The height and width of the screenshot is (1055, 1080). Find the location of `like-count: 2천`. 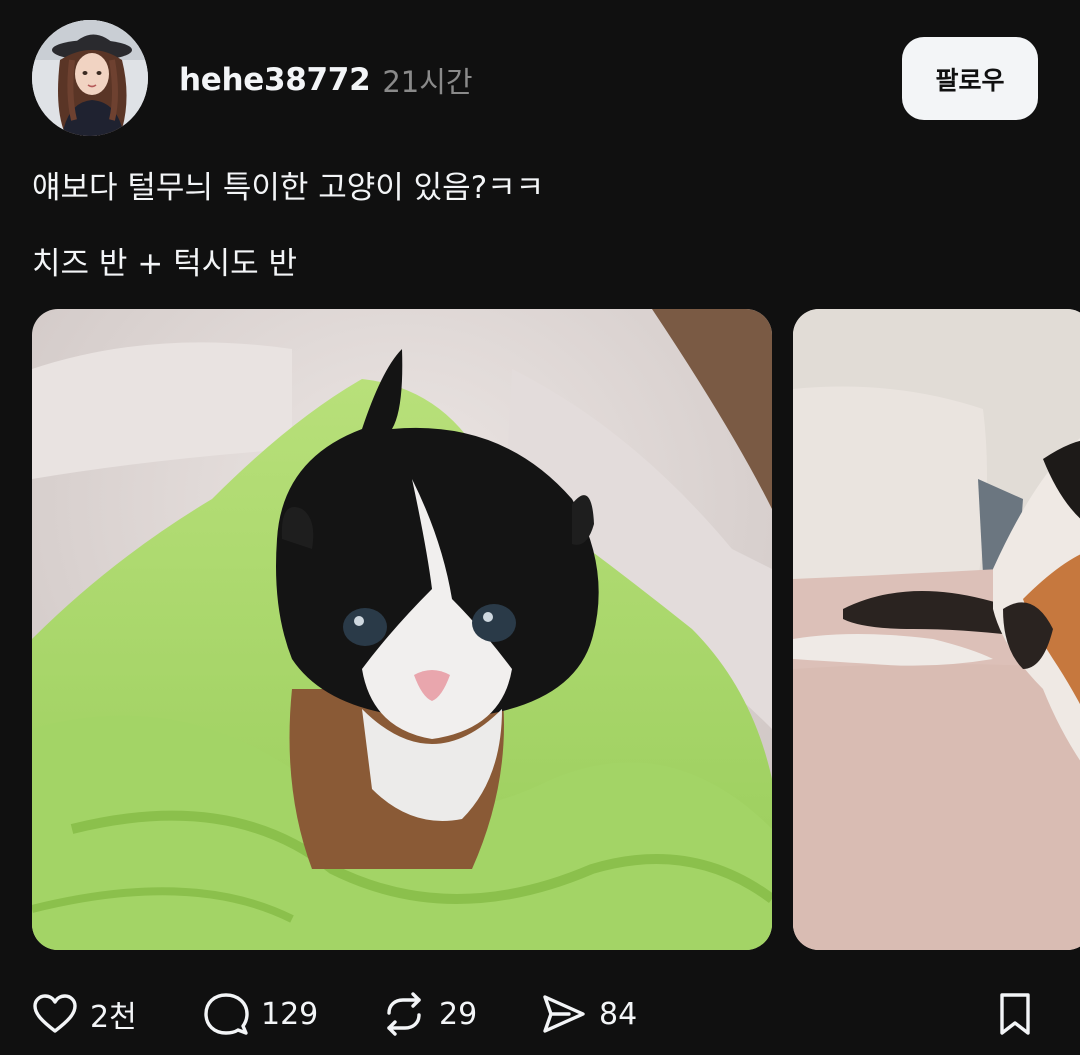

like-count: 2천 is located at coordinates (113, 1017).